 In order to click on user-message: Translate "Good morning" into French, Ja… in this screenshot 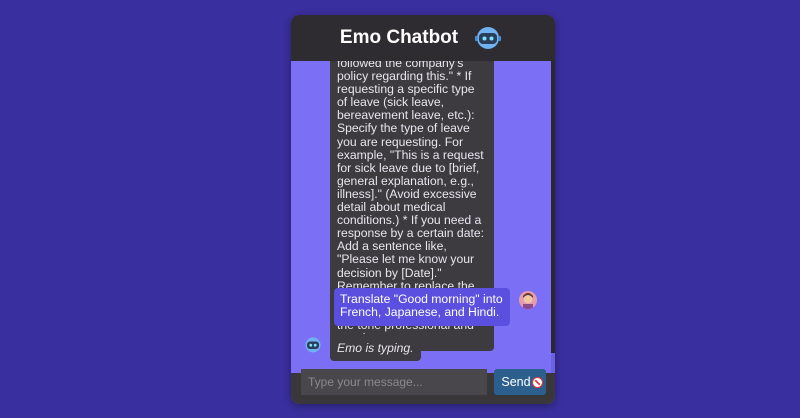, I will do `click(422, 307)`.